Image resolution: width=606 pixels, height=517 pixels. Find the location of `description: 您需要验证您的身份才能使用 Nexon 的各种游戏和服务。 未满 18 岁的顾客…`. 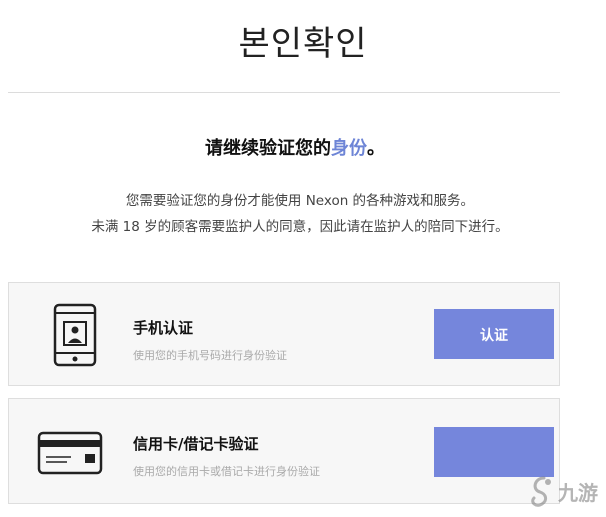

description: 您需要验证您的身份才能使用 Nexon 的各种游戏和服务。 未满 18 岁的顾客… is located at coordinates (300, 214).